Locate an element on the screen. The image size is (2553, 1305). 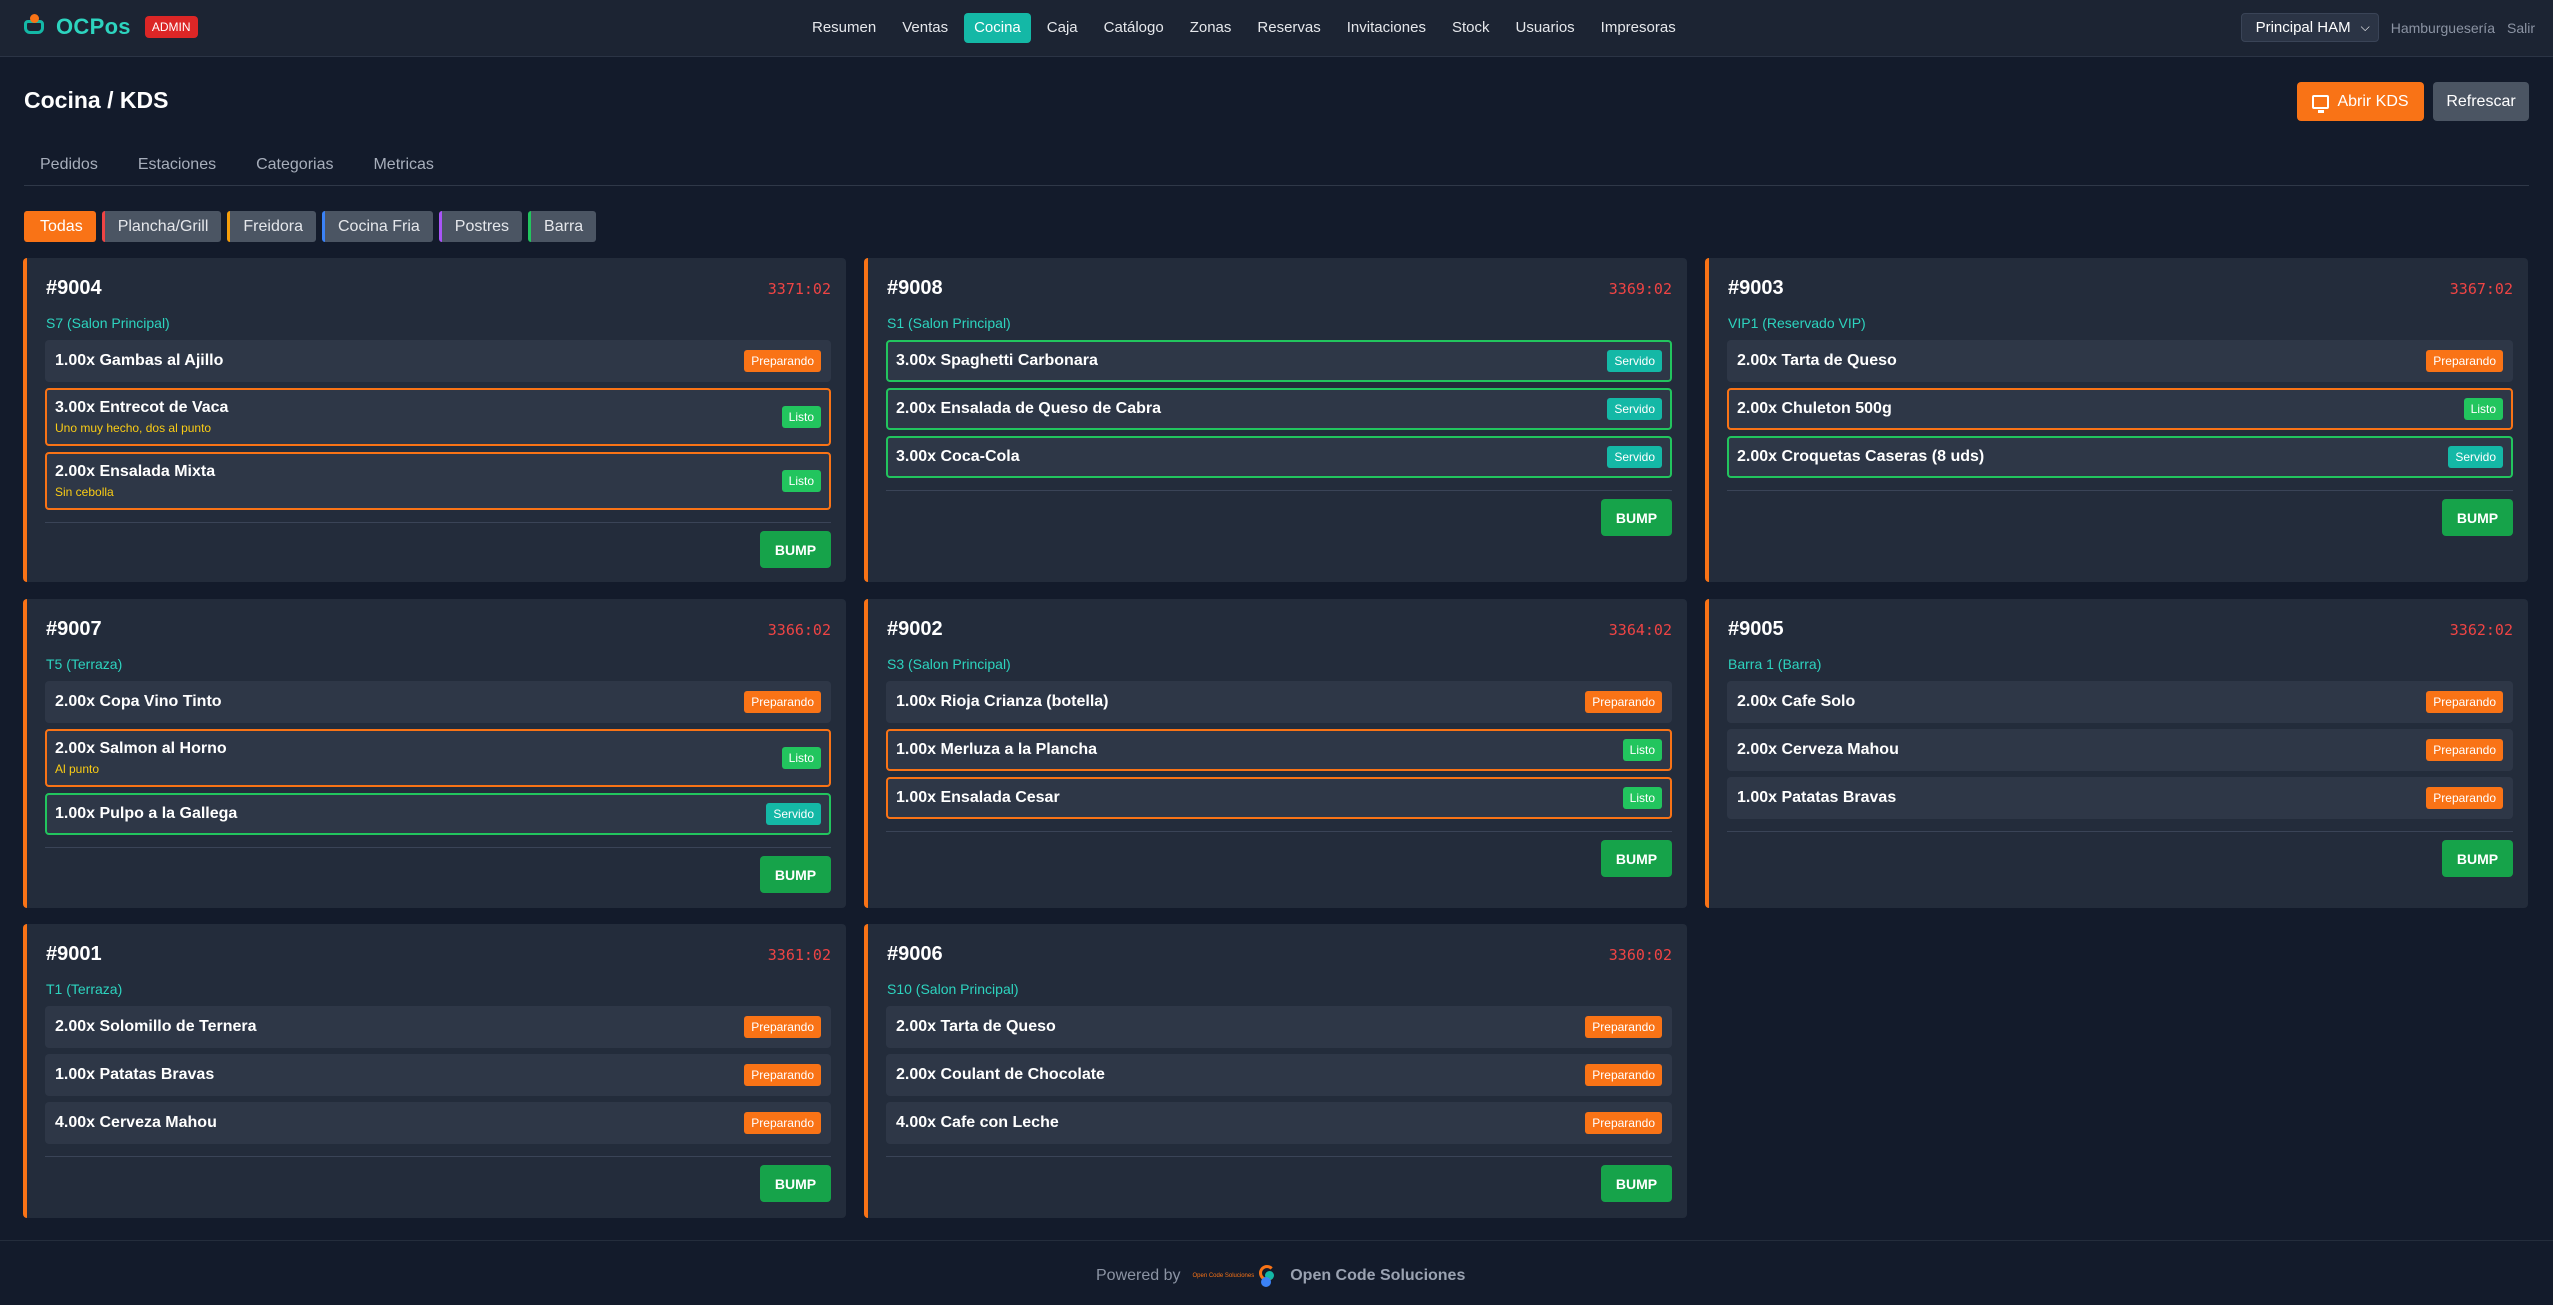
order-item: 2.00x Chuleton 500g Listo is located at coordinates (2120, 409).